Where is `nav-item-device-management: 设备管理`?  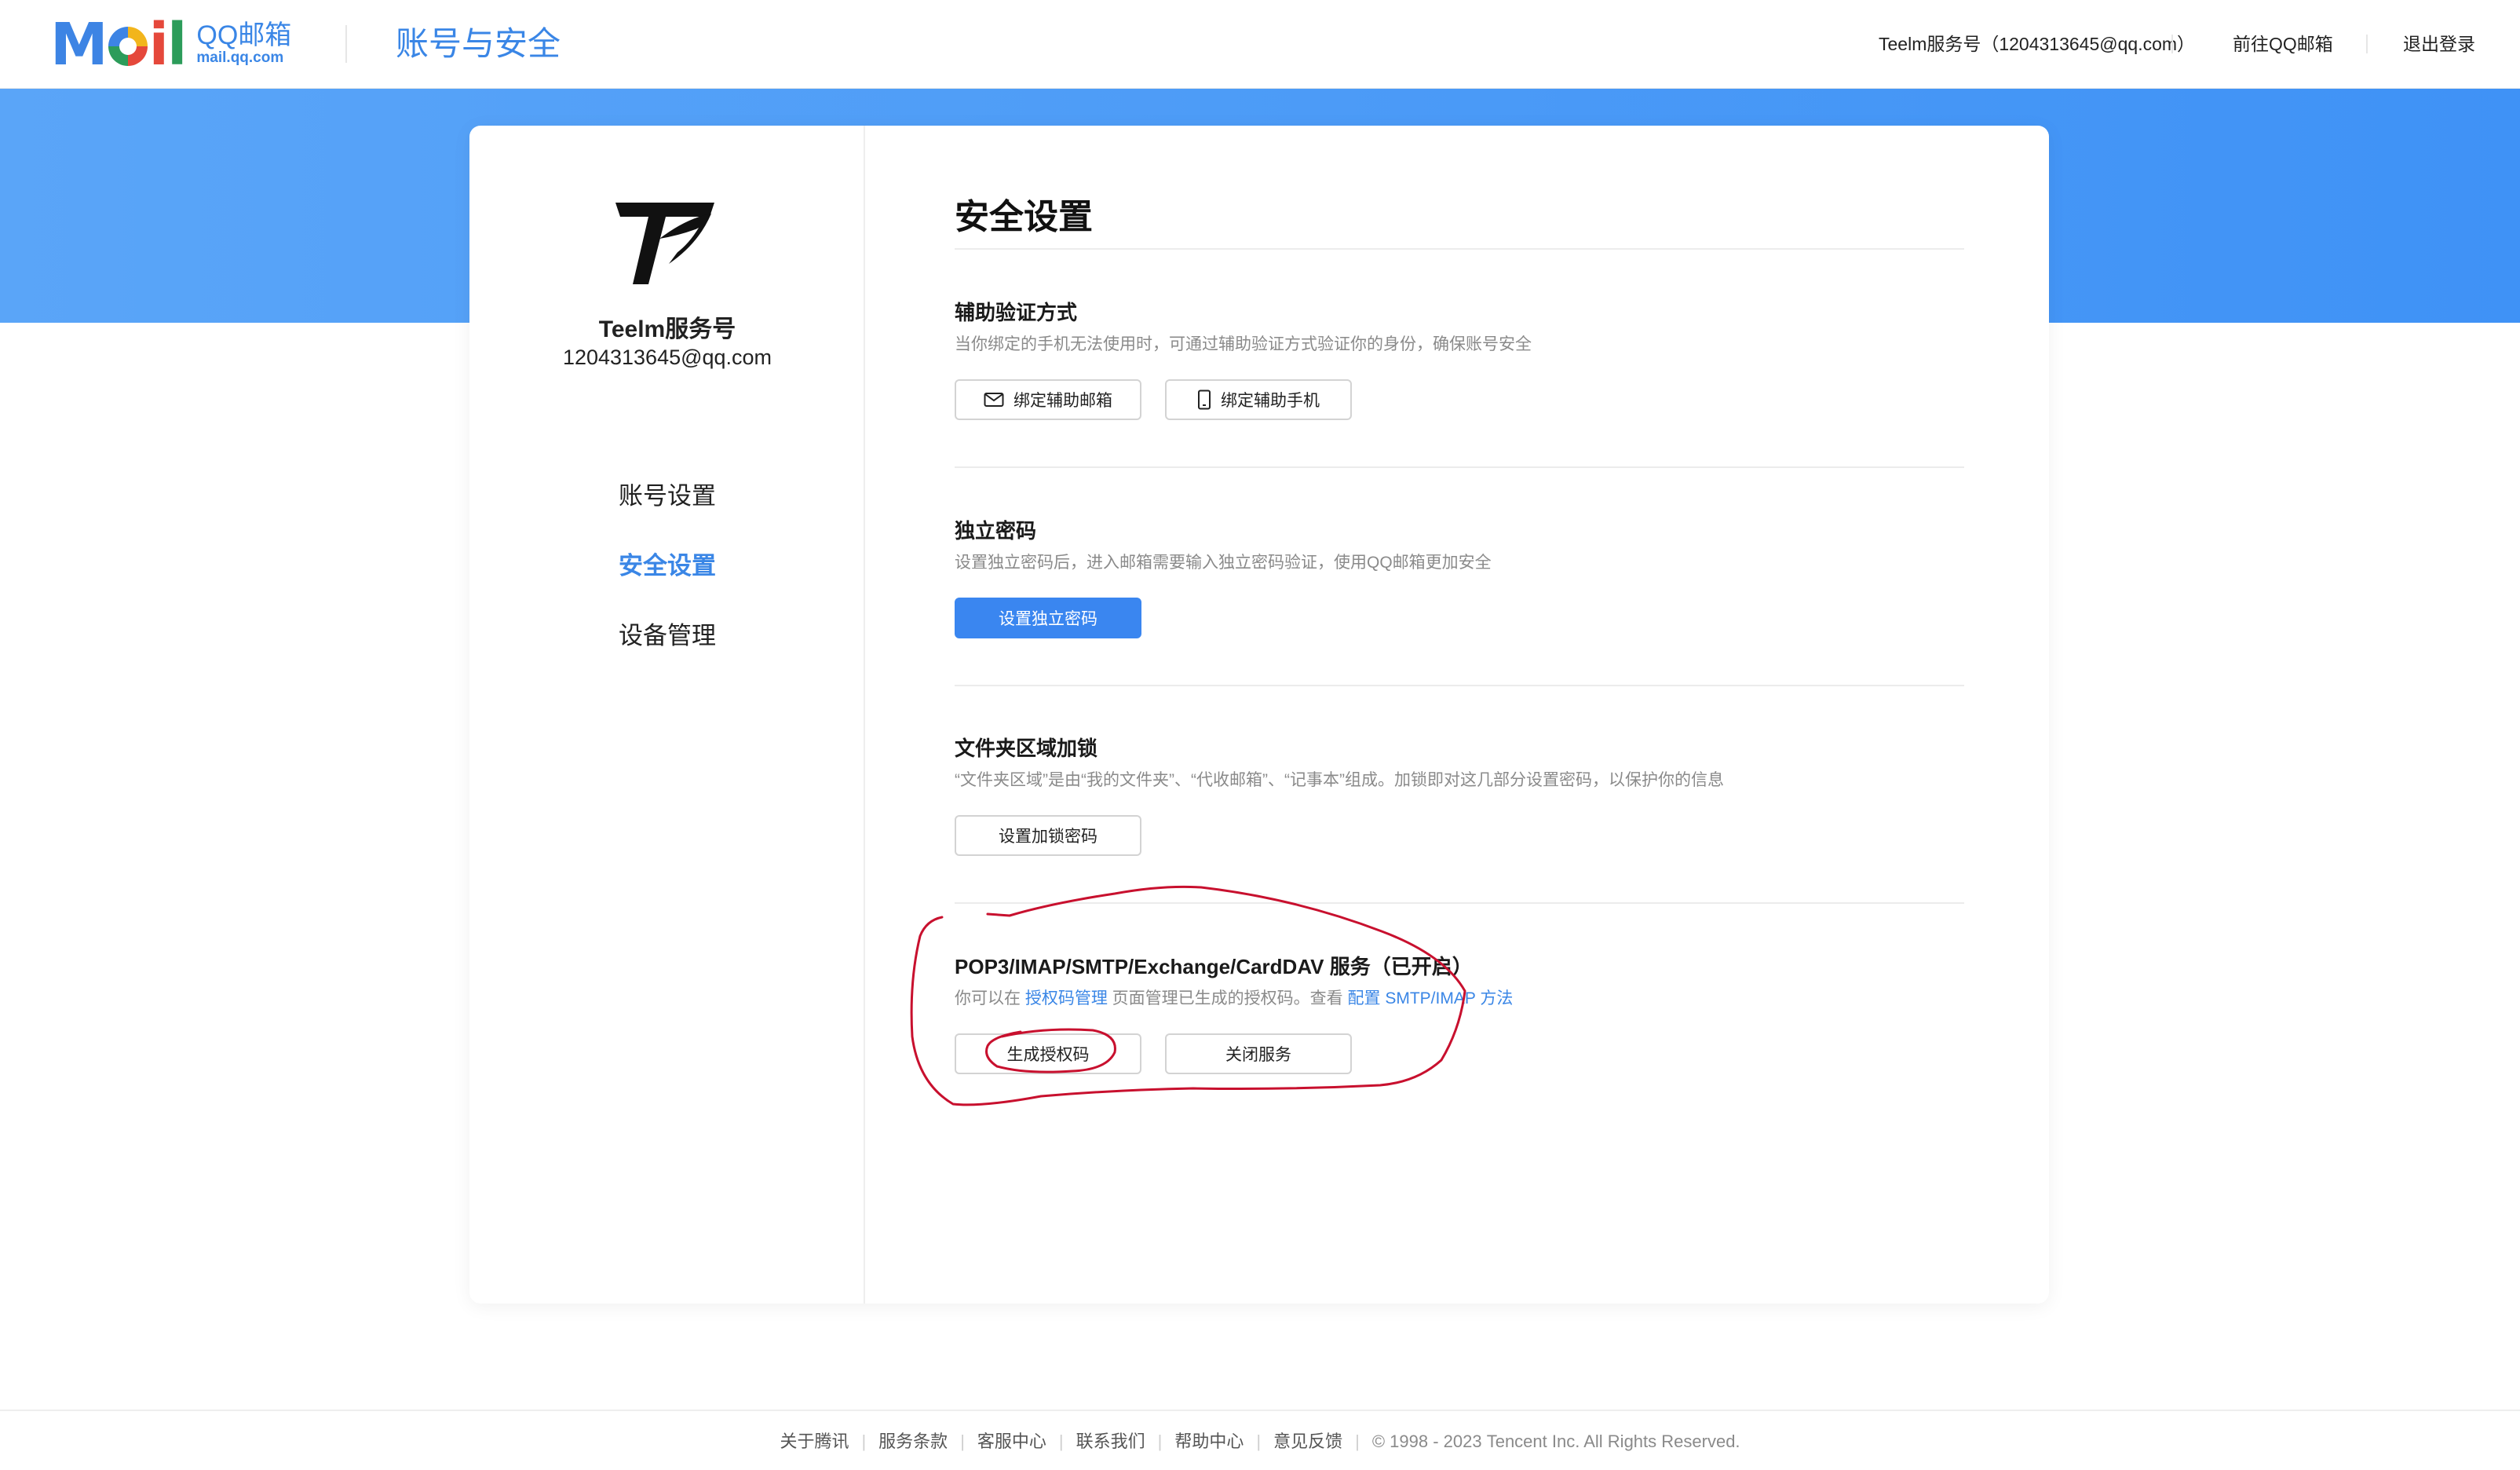
nav-item-device-management: 设备管理 is located at coordinates (667, 633).